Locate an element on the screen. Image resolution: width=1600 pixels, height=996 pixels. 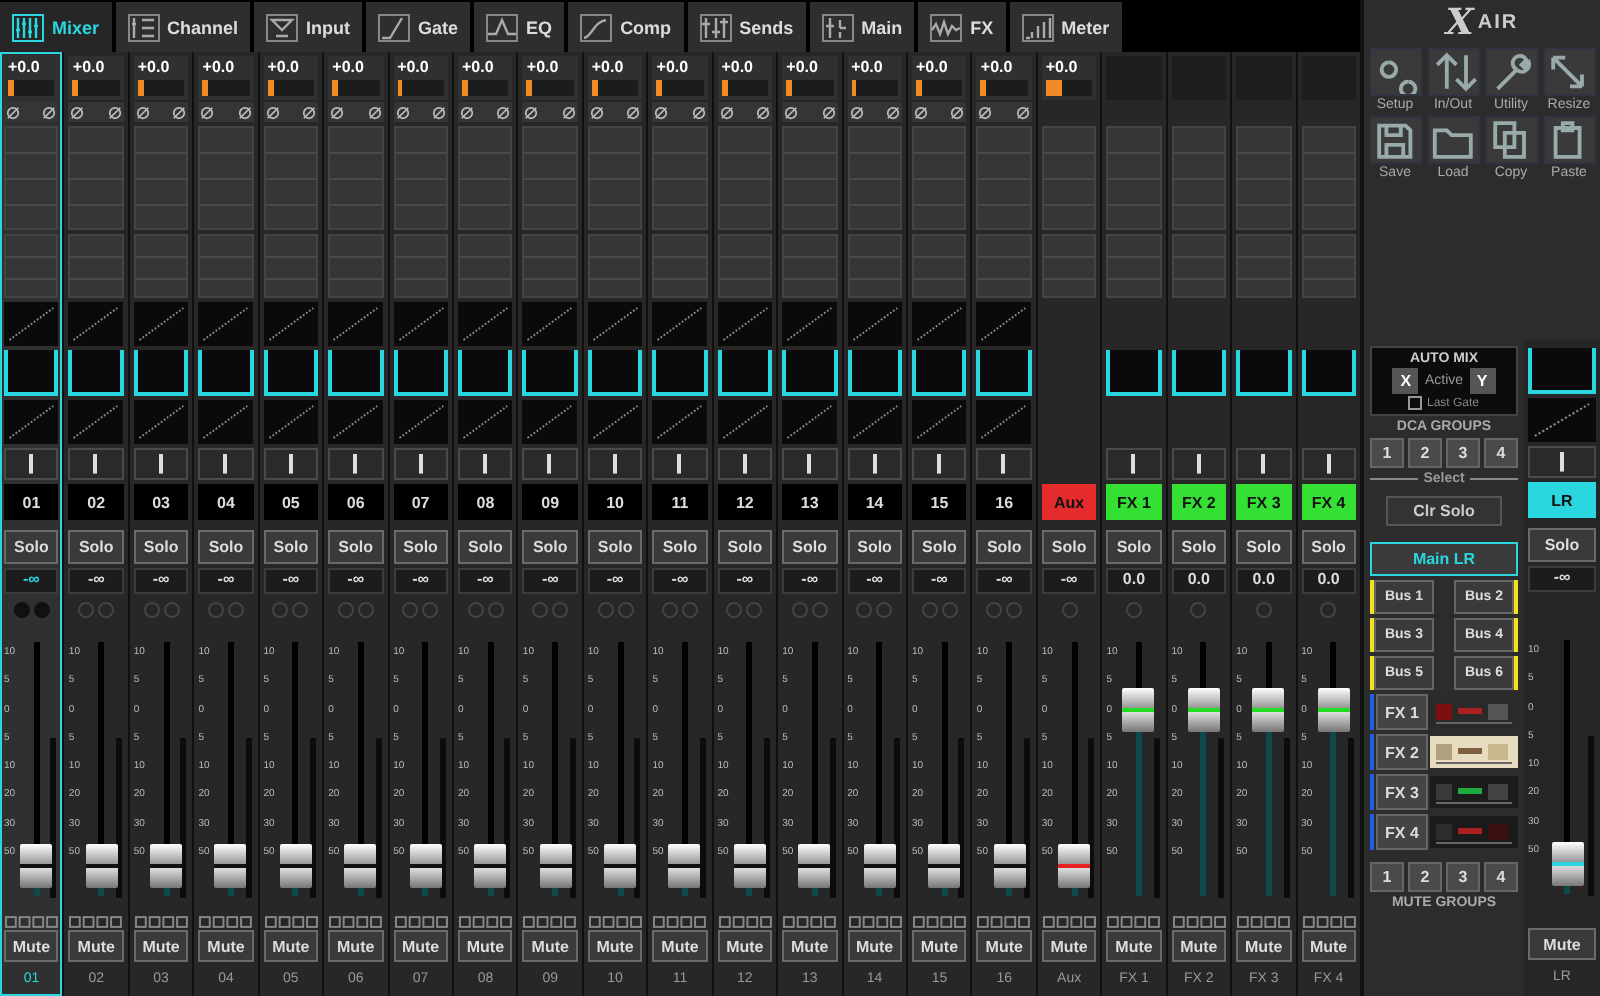
channel-label: FX 2 is located at coordinates (1199, 502).